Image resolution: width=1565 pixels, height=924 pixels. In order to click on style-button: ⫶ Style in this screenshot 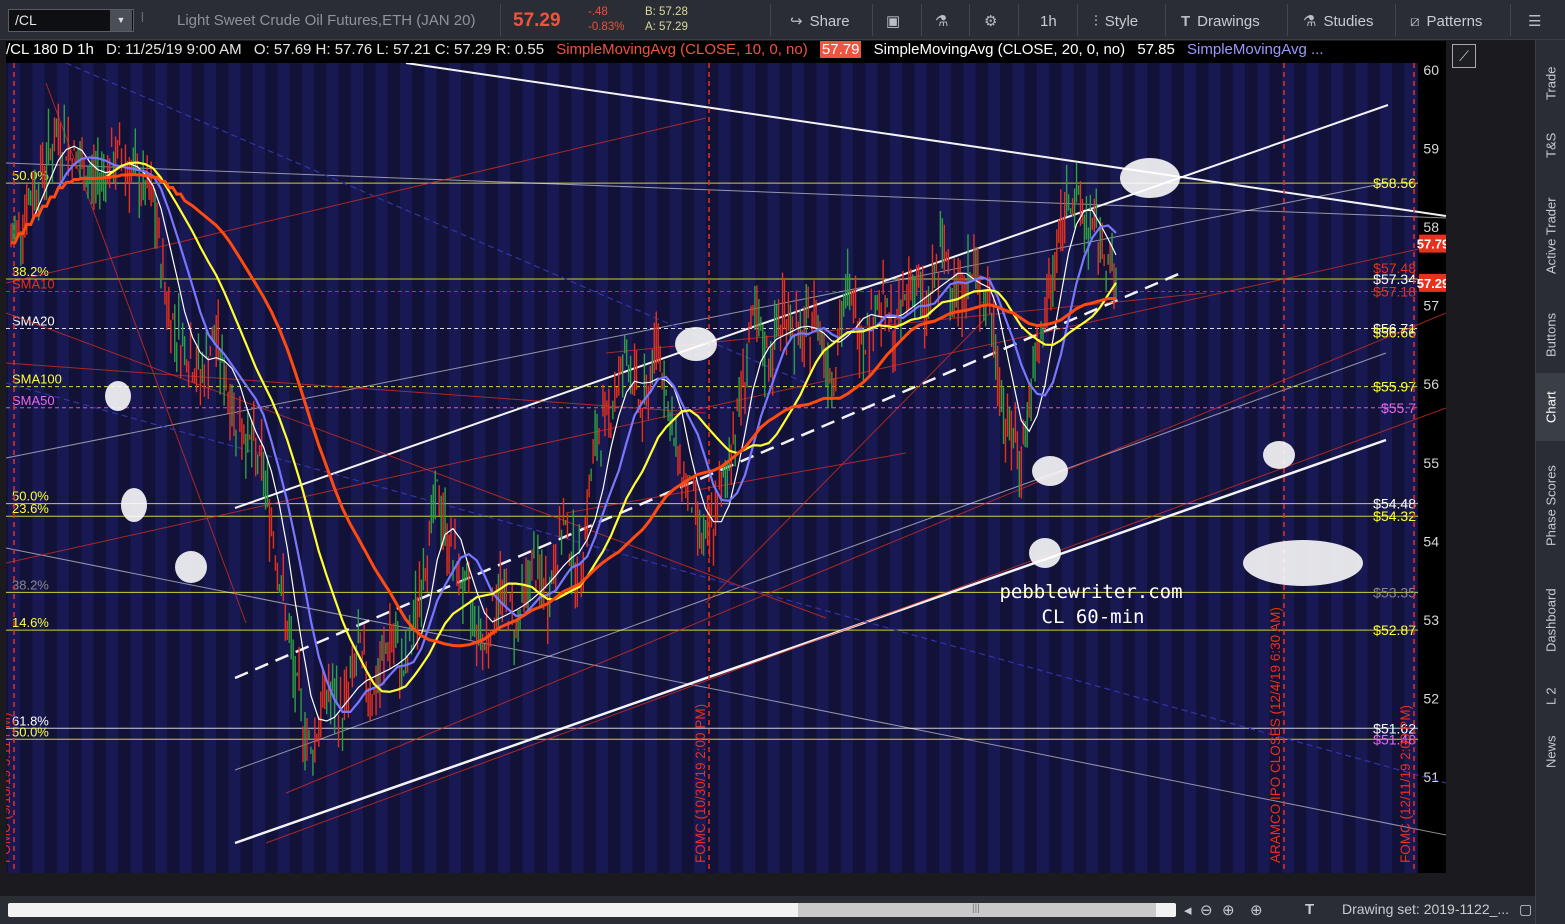, I will do `click(1116, 21)`.